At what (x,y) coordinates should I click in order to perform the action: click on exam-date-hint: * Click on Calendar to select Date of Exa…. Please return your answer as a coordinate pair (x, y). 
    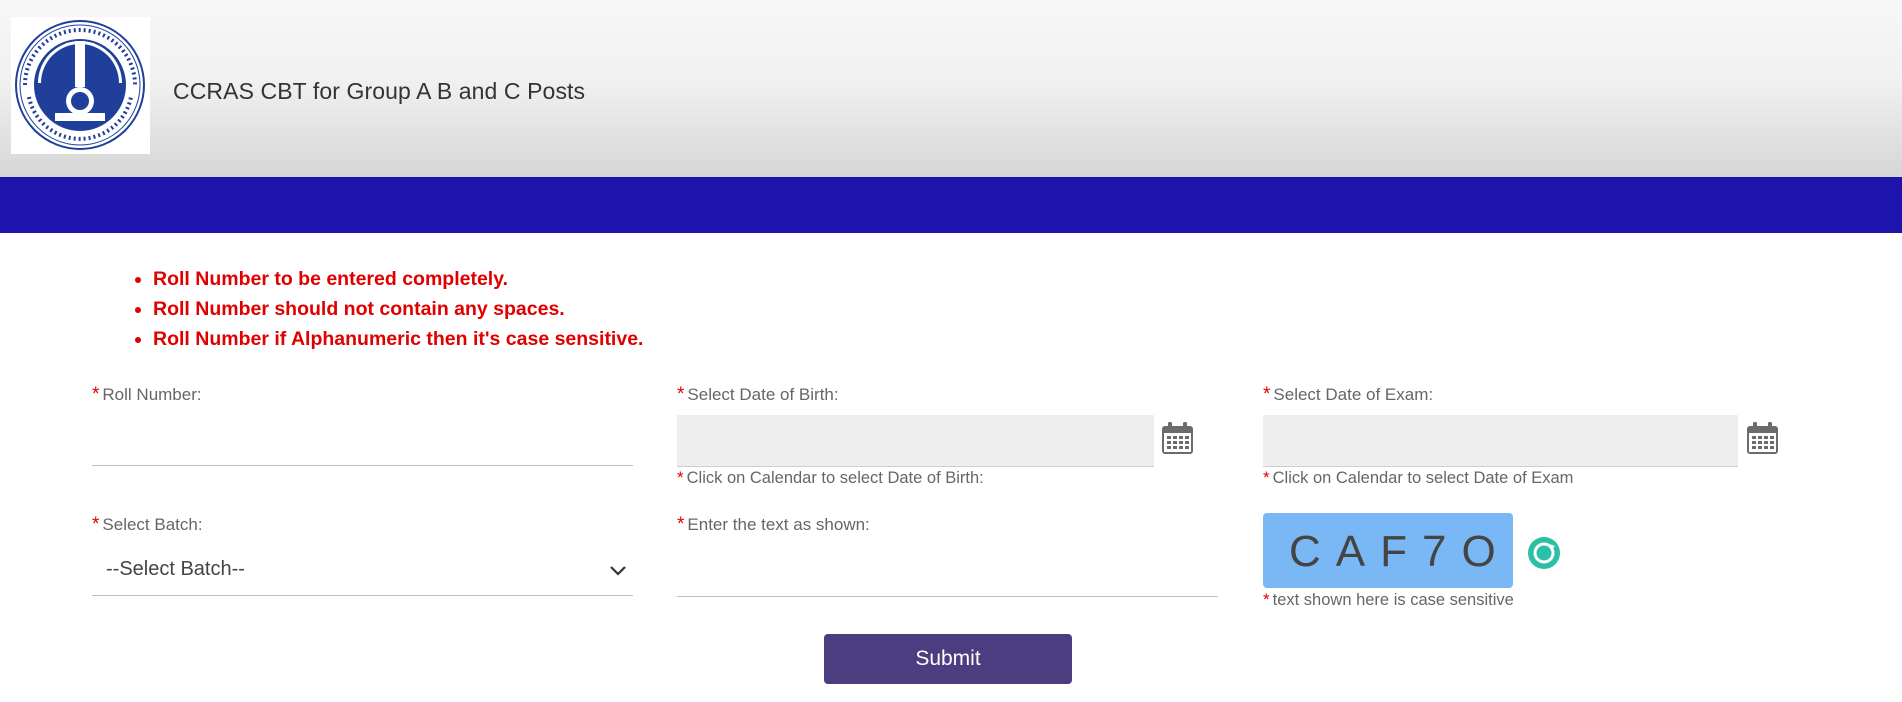
    Looking at the image, I should click on (1418, 478).